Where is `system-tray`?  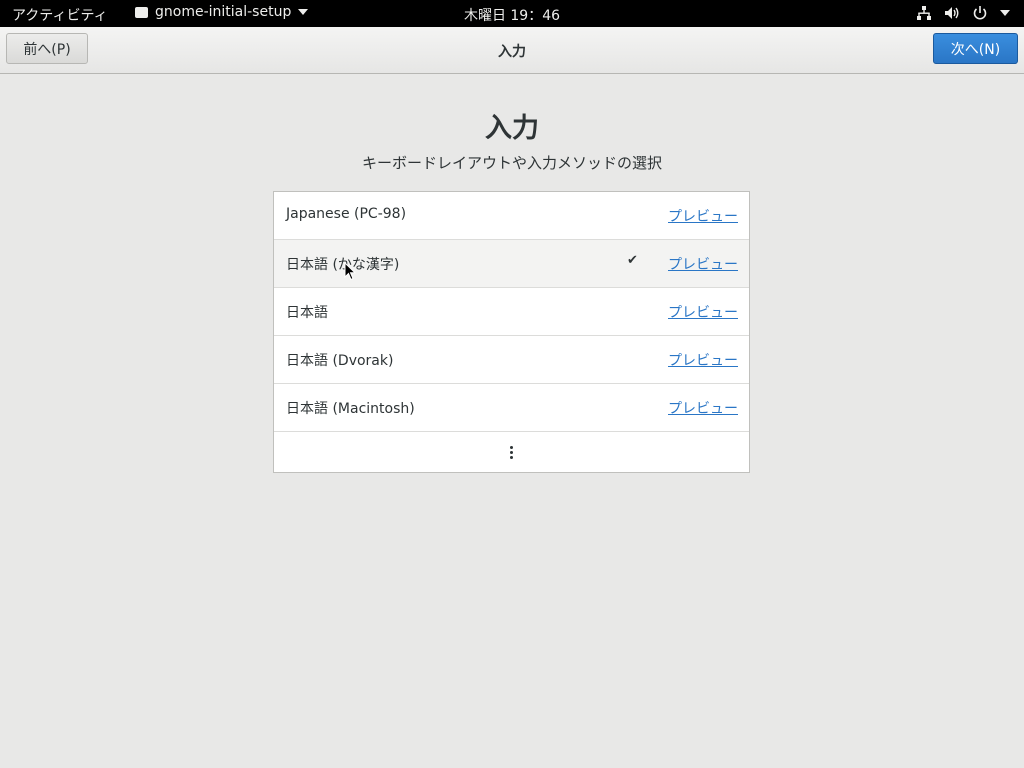
system-tray is located at coordinates (963, 13).